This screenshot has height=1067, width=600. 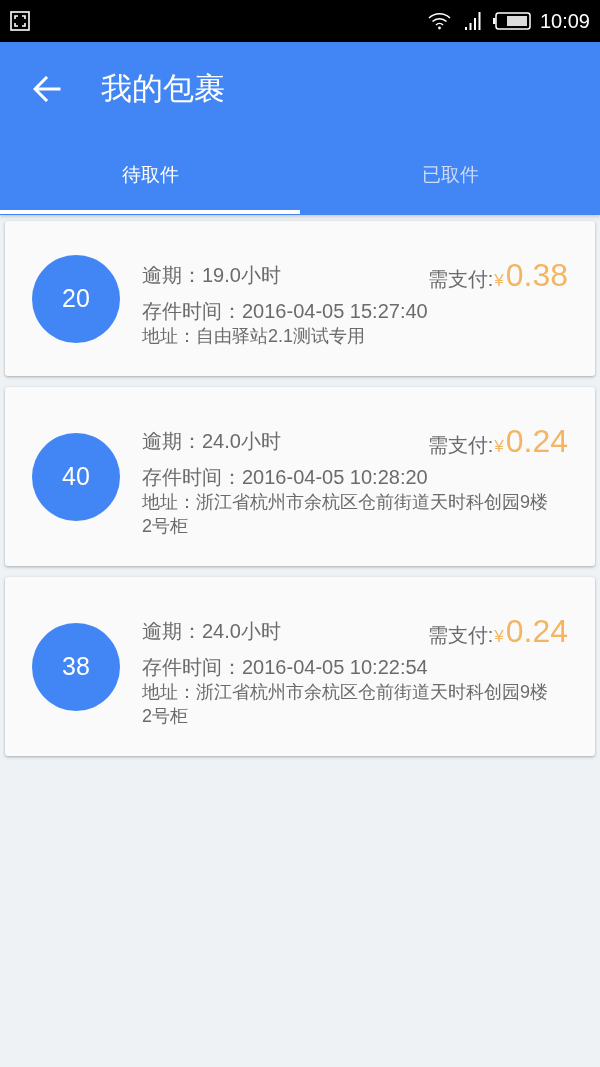 What do you see at coordinates (536, 275) in the screenshot?
I see `price-amount: 0.38` at bounding box center [536, 275].